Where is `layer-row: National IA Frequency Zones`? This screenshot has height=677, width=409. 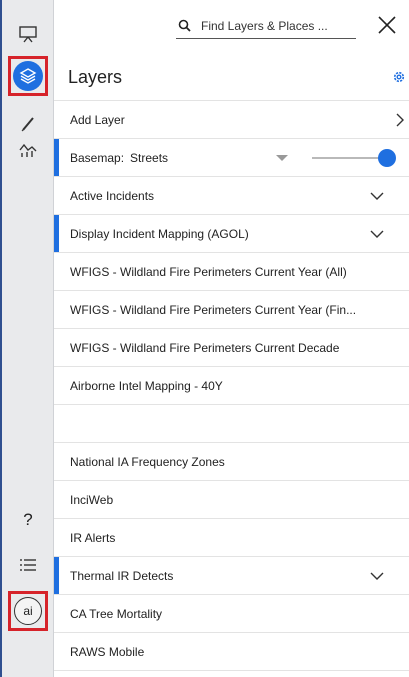
layer-row: National IA Frequency Zones is located at coordinates (231, 461).